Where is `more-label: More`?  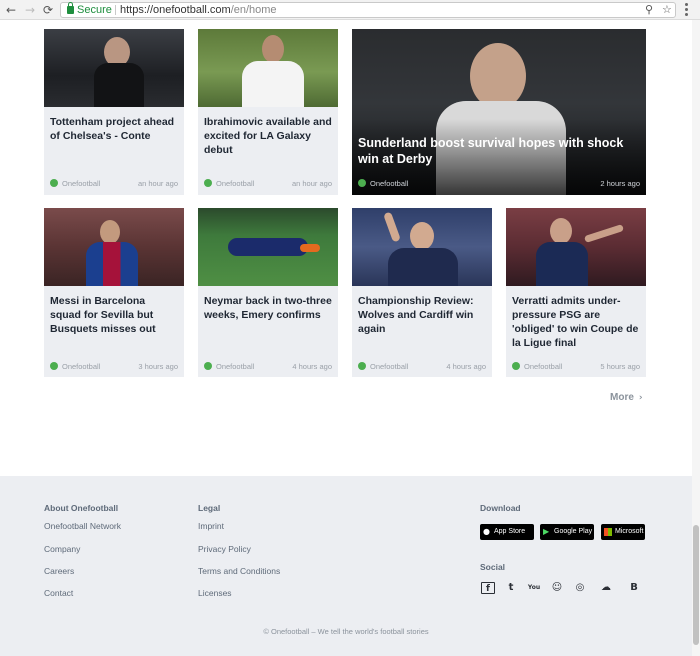 more-label: More is located at coordinates (622, 397).